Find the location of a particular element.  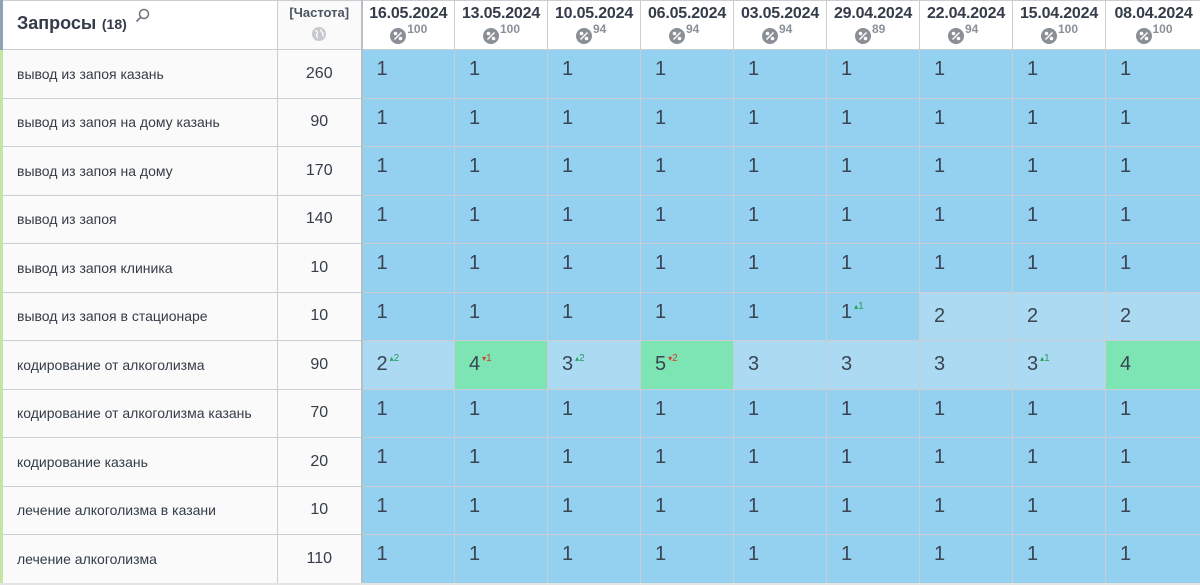

query-cell: вывод из запоя казань is located at coordinates (139, 74).